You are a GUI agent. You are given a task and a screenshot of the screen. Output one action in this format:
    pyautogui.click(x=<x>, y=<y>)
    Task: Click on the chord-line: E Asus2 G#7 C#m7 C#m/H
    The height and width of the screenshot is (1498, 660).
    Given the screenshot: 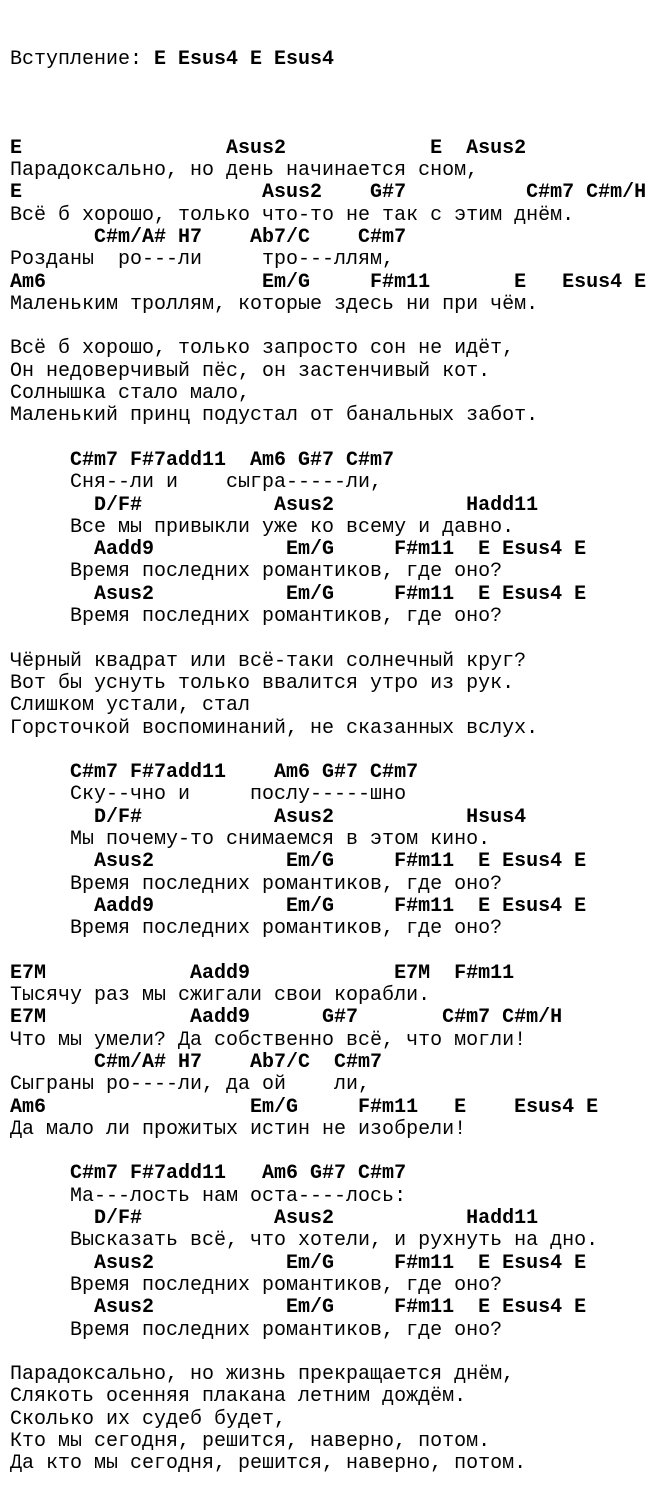 What is the action you would take?
    pyautogui.click(x=328, y=193)
    